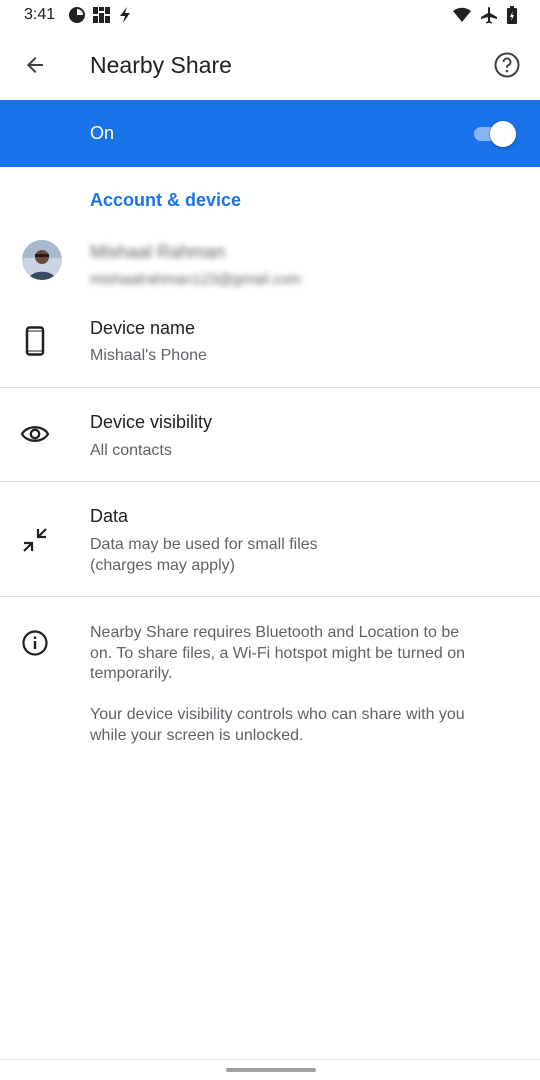 The height and width of the screenshot is (1080, 540). What do you see at coordinates (503, 134) in the screenshot?
I see `toggle-thumb` at bounding box center [503, 134].